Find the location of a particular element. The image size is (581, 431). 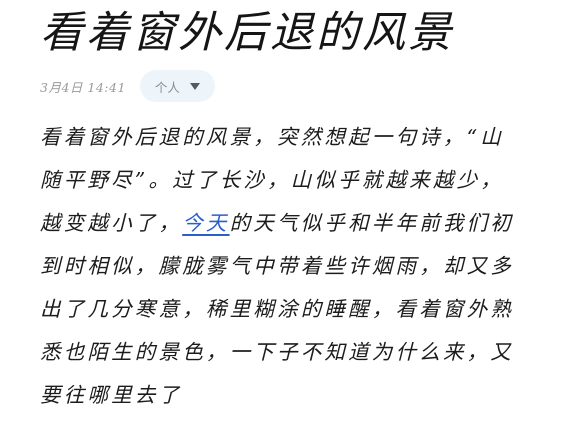

body-line: 随平野尽”。过了长沙，山似乎就越来越少， is located at coordinates (272, 180).